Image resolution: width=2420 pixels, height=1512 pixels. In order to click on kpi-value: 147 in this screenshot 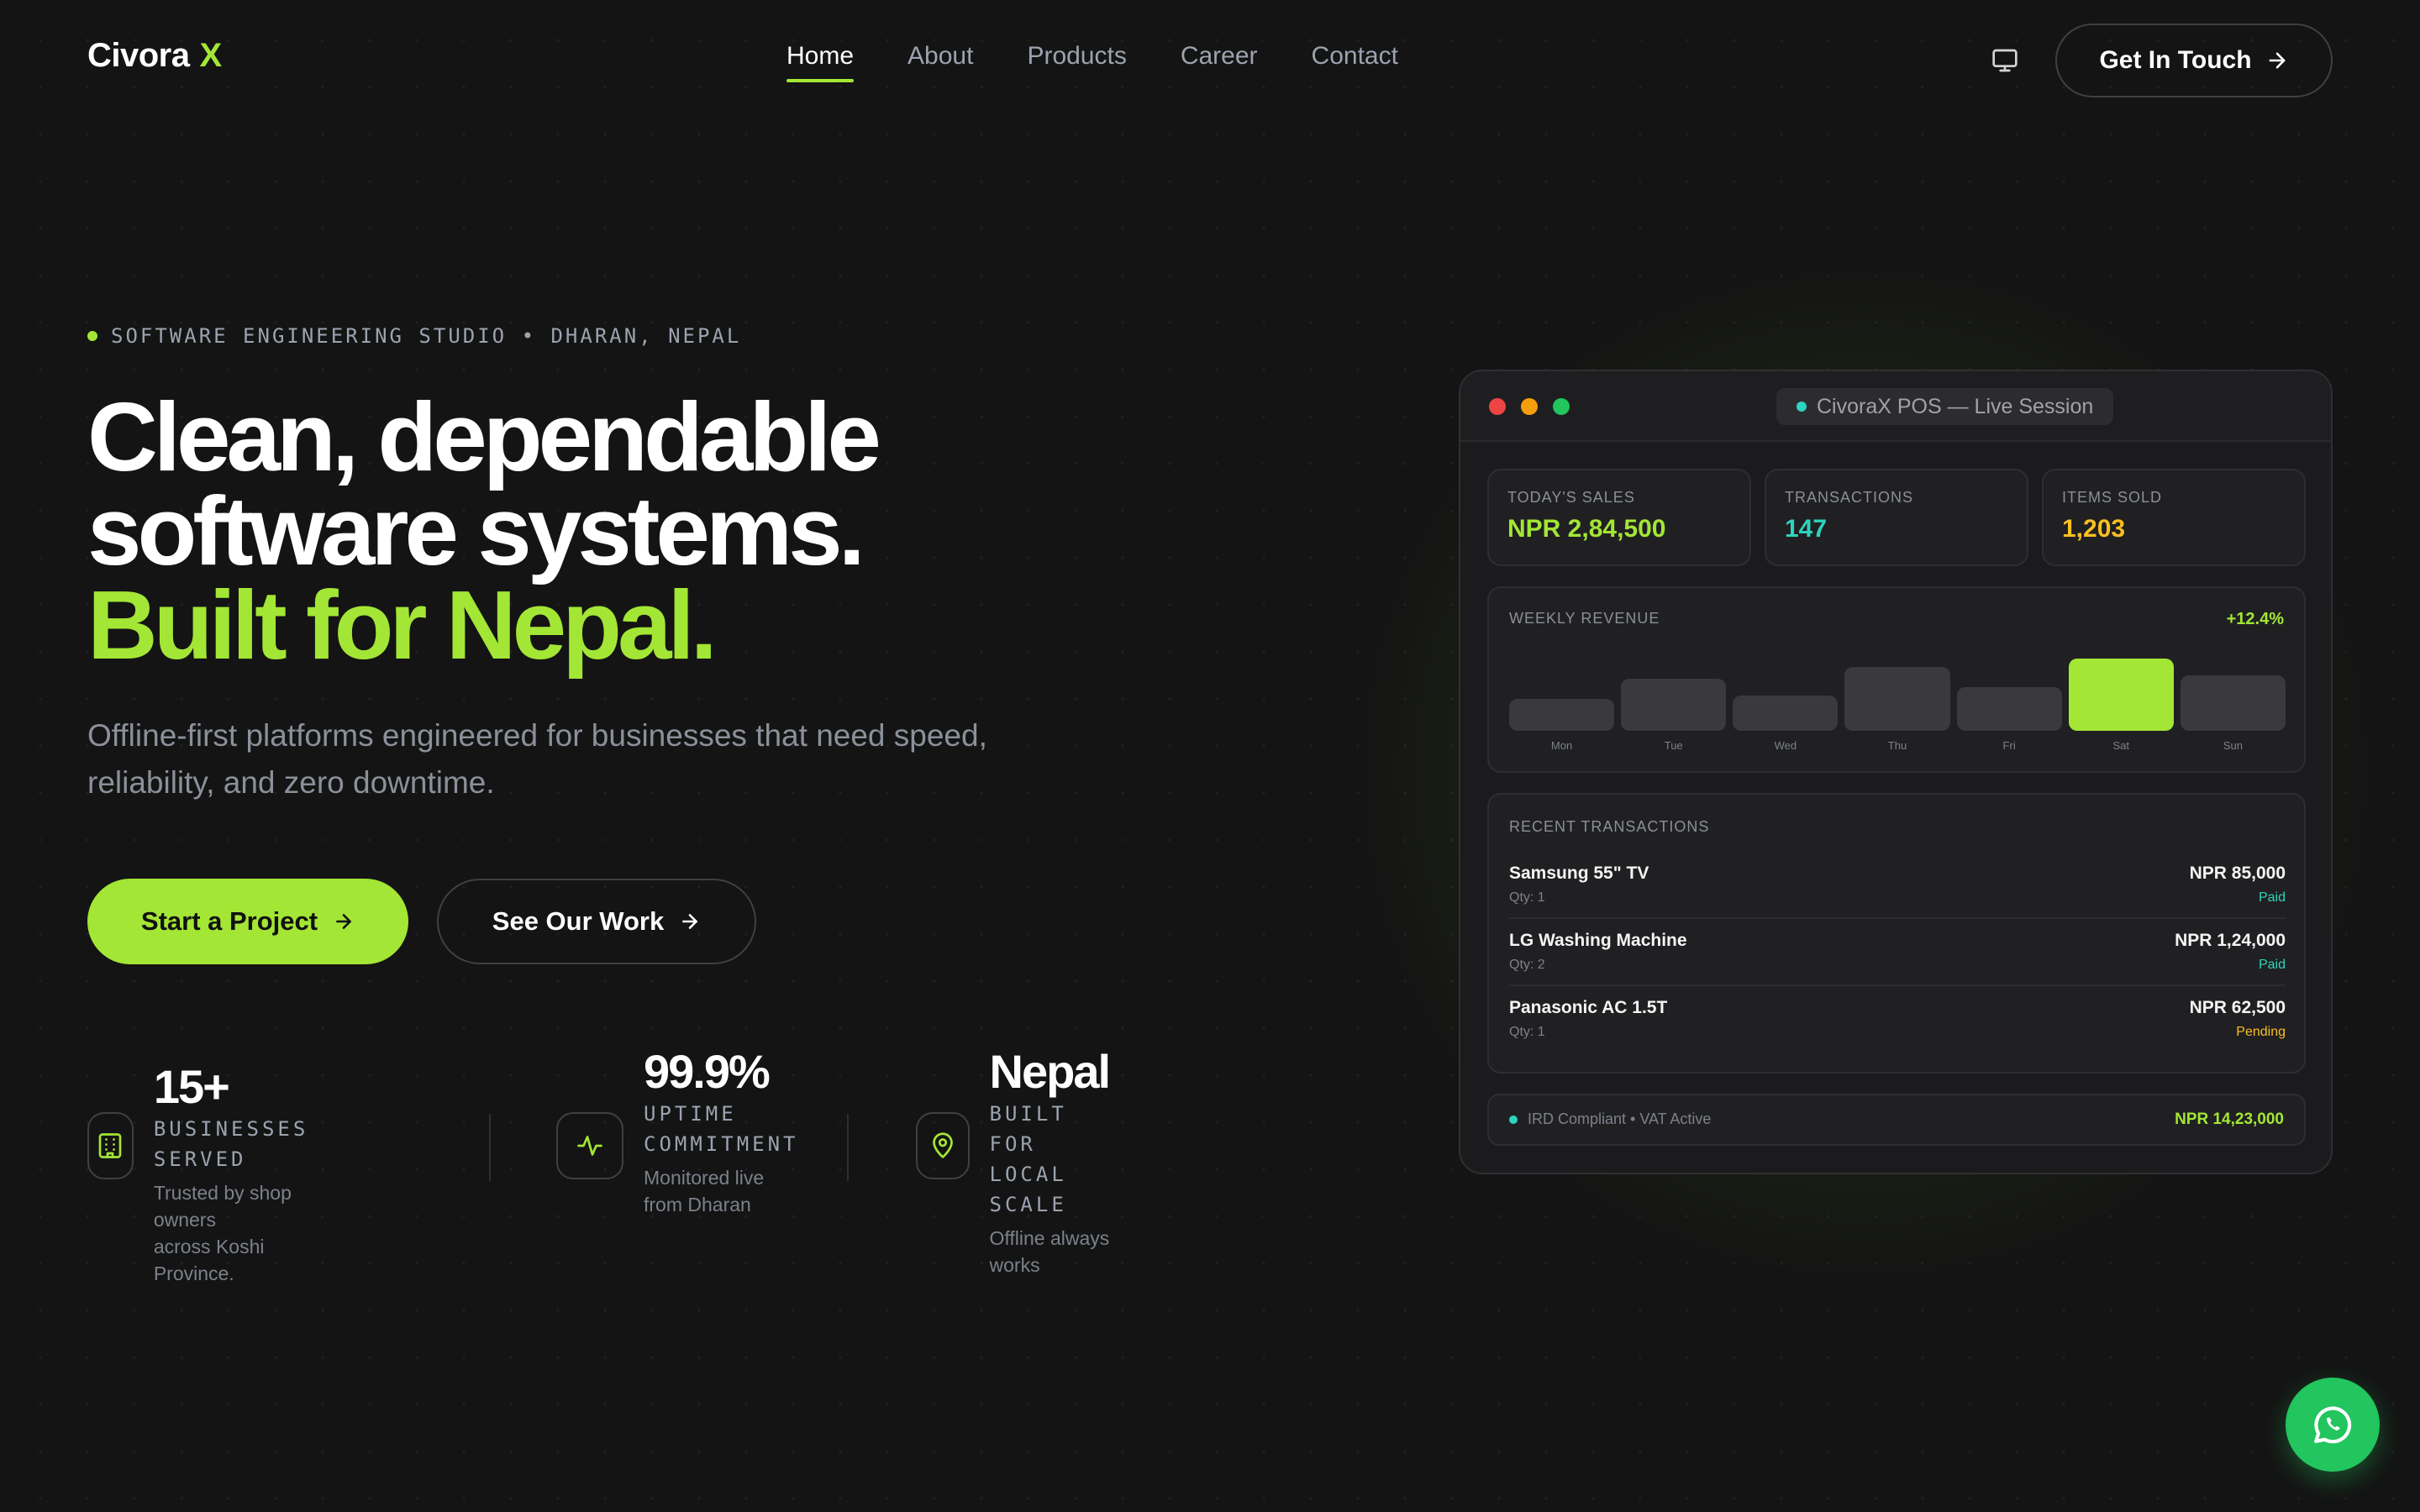, I will do `click(1806, 529)`.